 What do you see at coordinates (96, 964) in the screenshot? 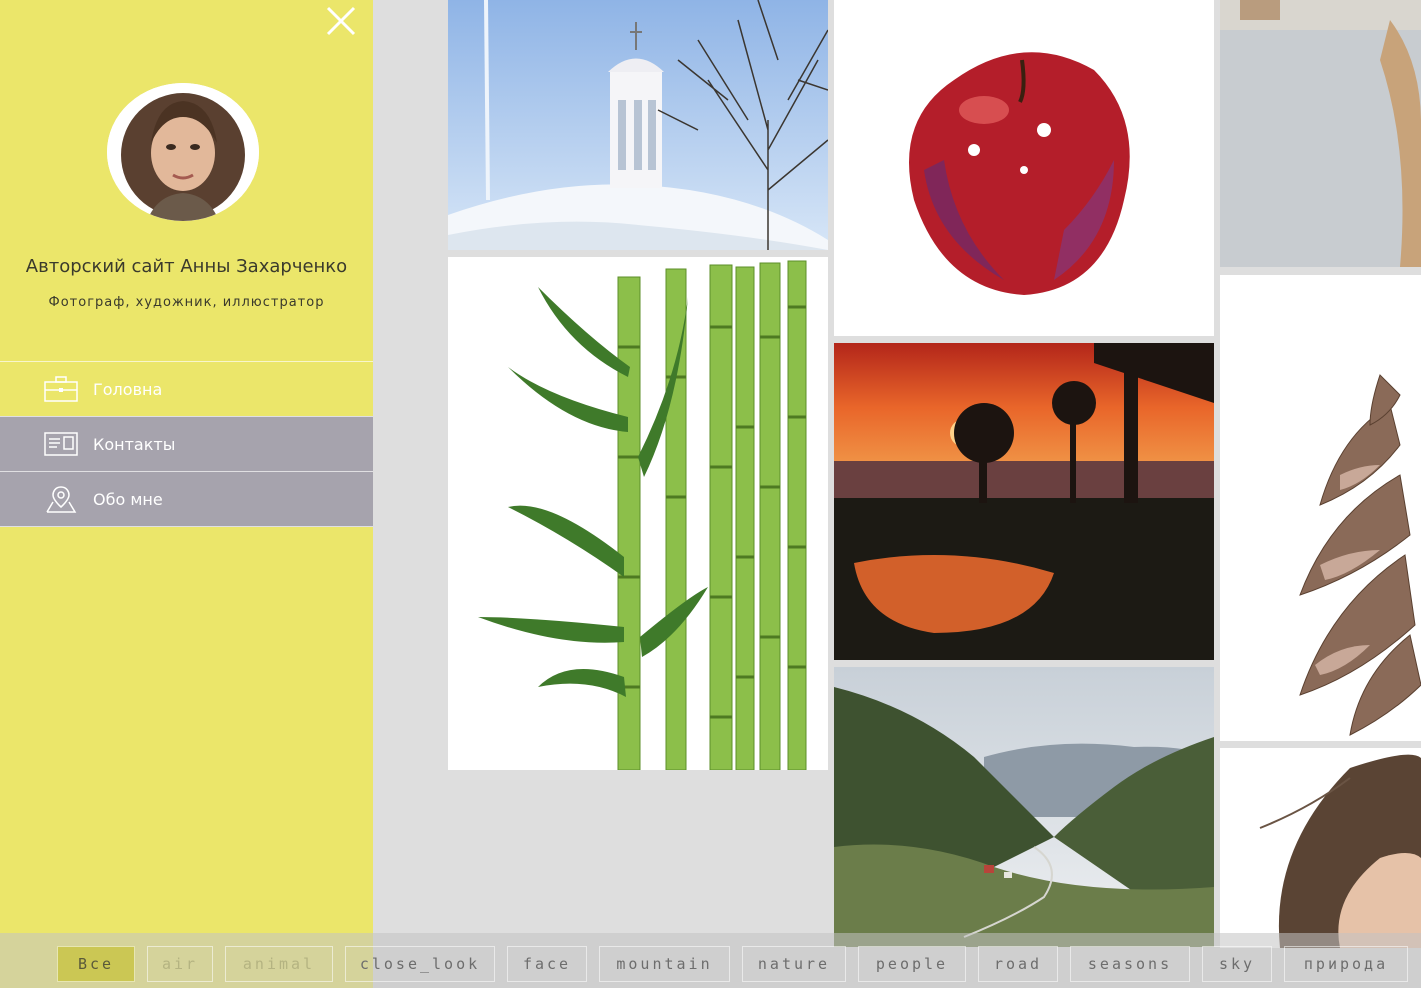
I see `filter-all: Все` at bounding box center [96, 964].